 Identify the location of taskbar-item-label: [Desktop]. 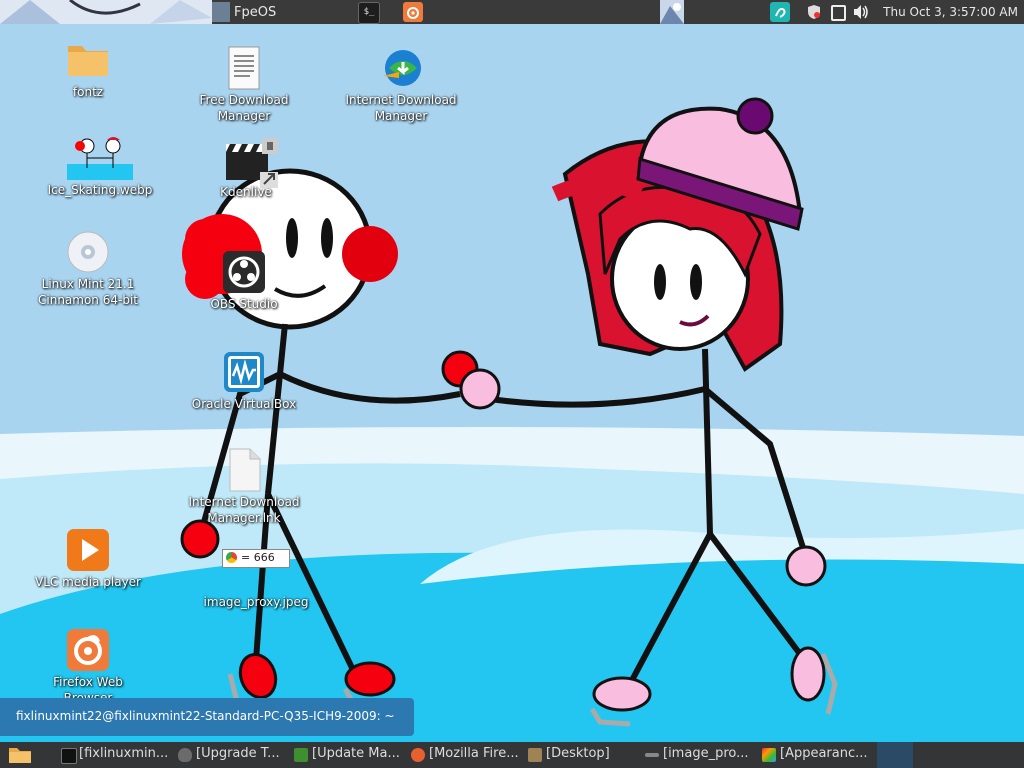
(578, 753).